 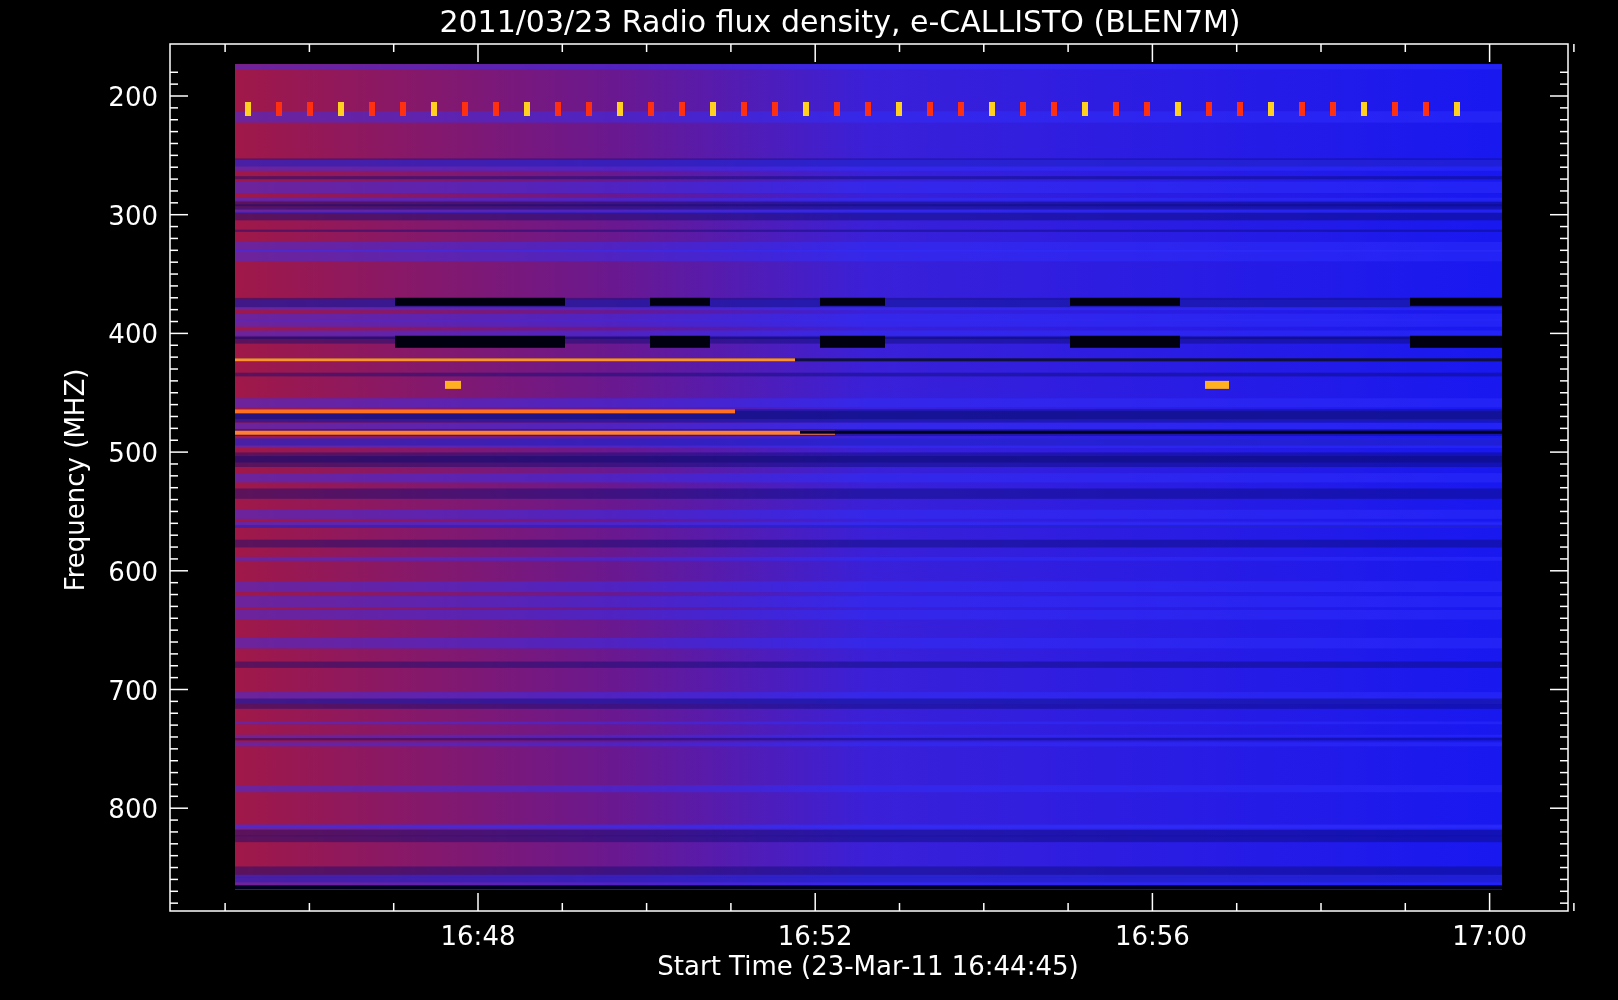 What do you see at coordinates (868, 966) in the screenshot?
I see `x-axis-label: Start Time (23-Mar-11 16:44:45)` at bounding box center [868, 966].